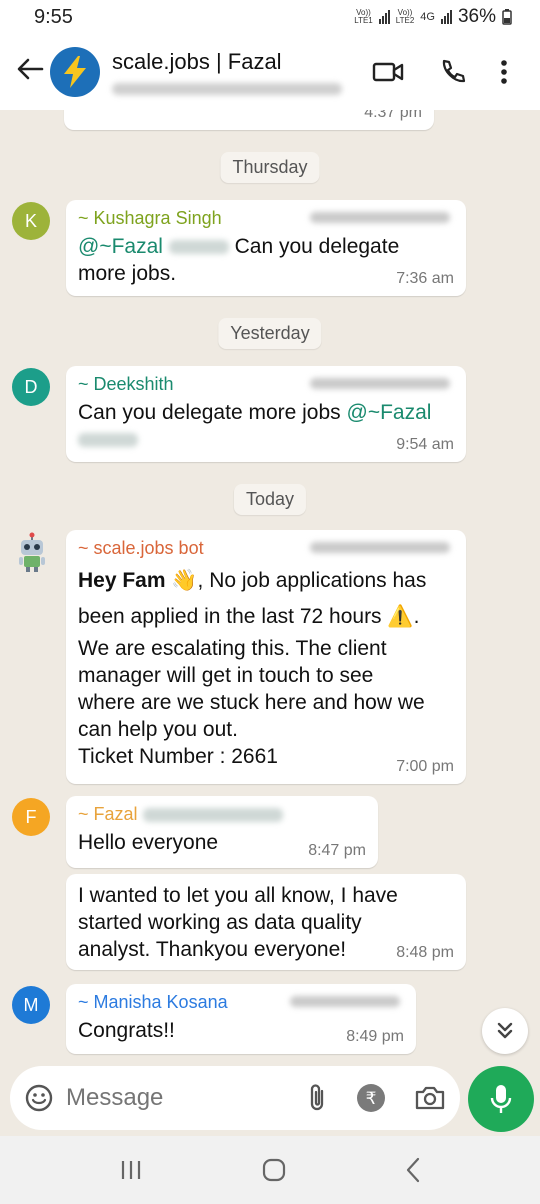 The width and height of the screenshot is (540, 1204). What do you see at coordinates (413, 1170) in the screenshot?
I see `back-nav-icon` at bounding box center [413, 1170].